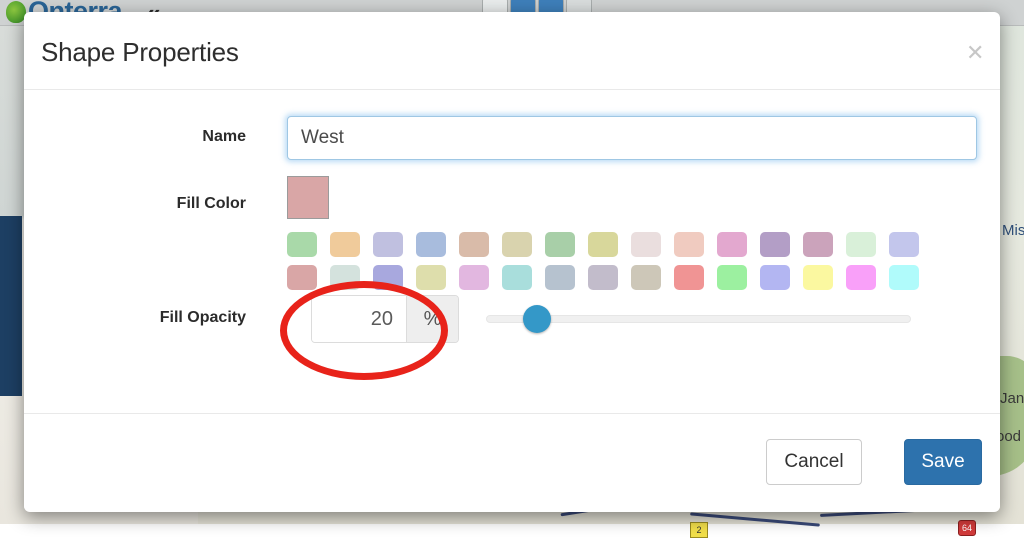 The height and width of the screenshot is (538, 1024). Describe the element at coordinates (632, 138) in the screenshot. I see `name-input` at that location.